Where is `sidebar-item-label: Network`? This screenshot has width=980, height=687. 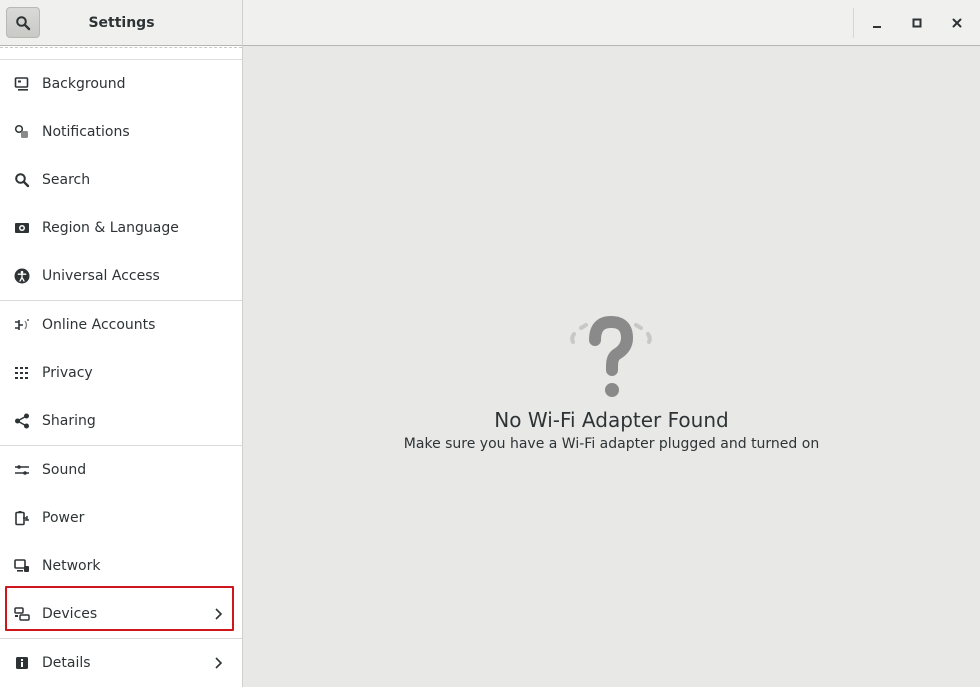 sidebar-item-label: Network is located at coordinates (71, 566).